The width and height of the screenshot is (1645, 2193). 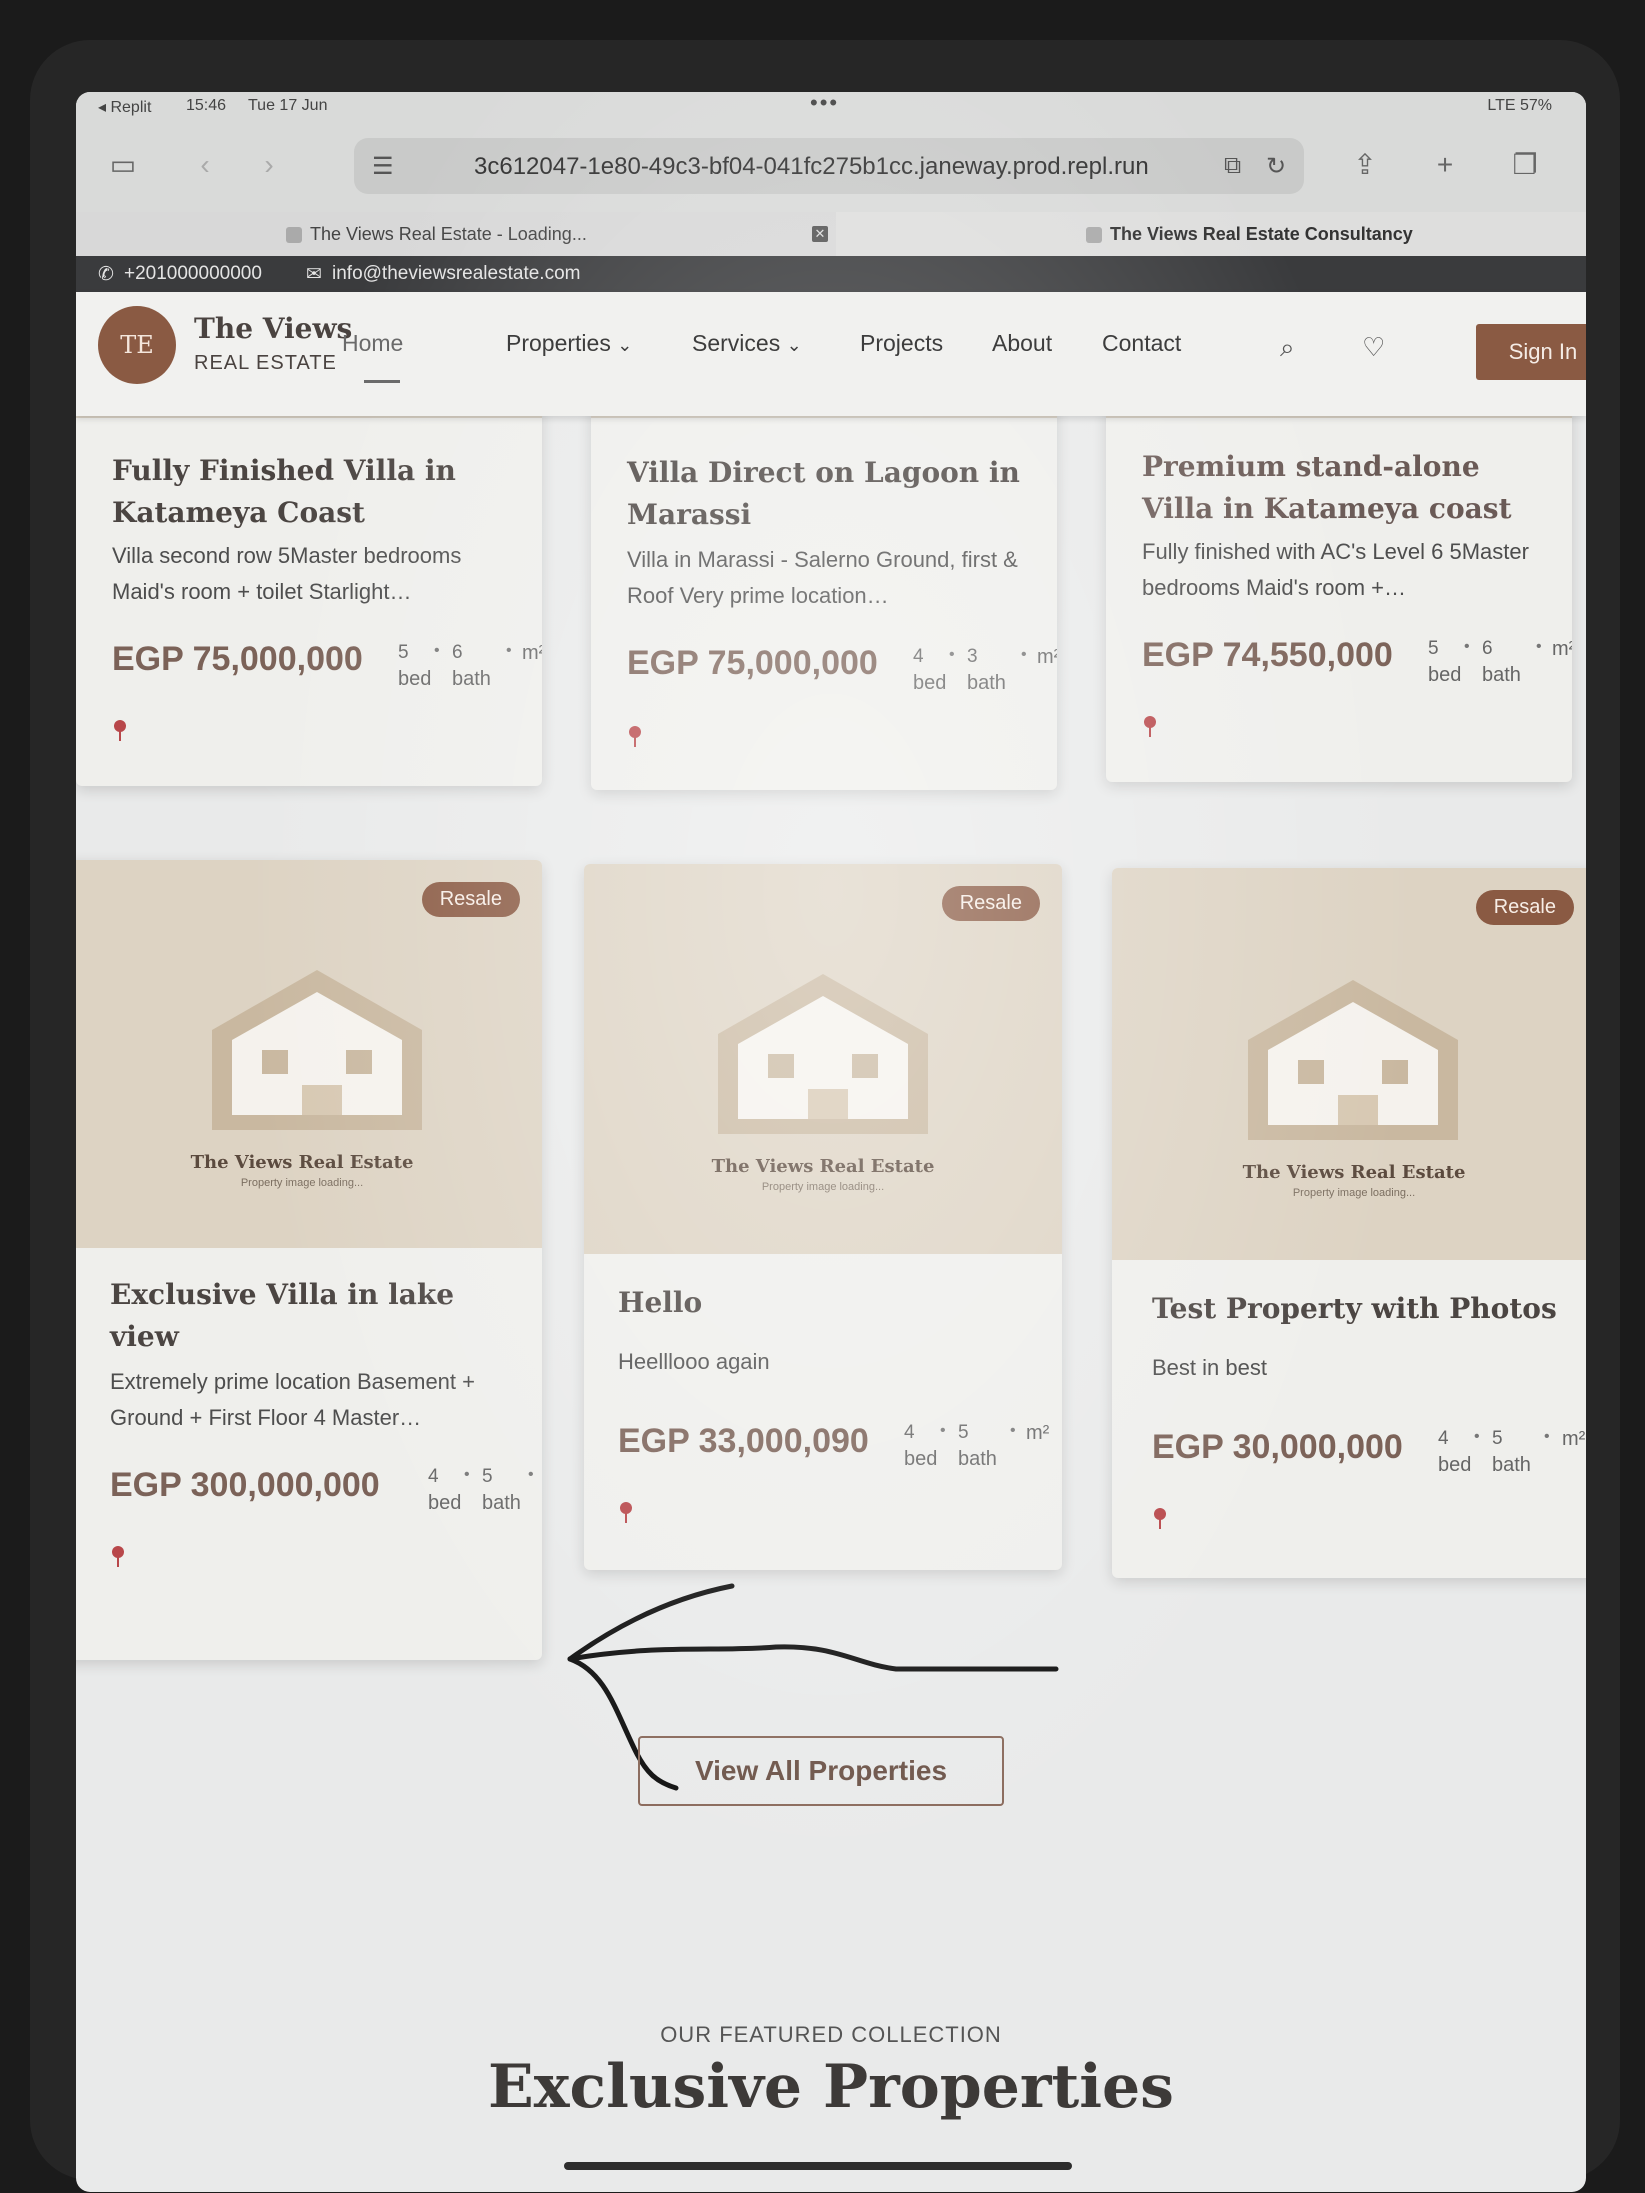 What do you see at coordinates (372, 343) in the screenshot?
I see `nav-home: Home` at bounding box center [372, 343].